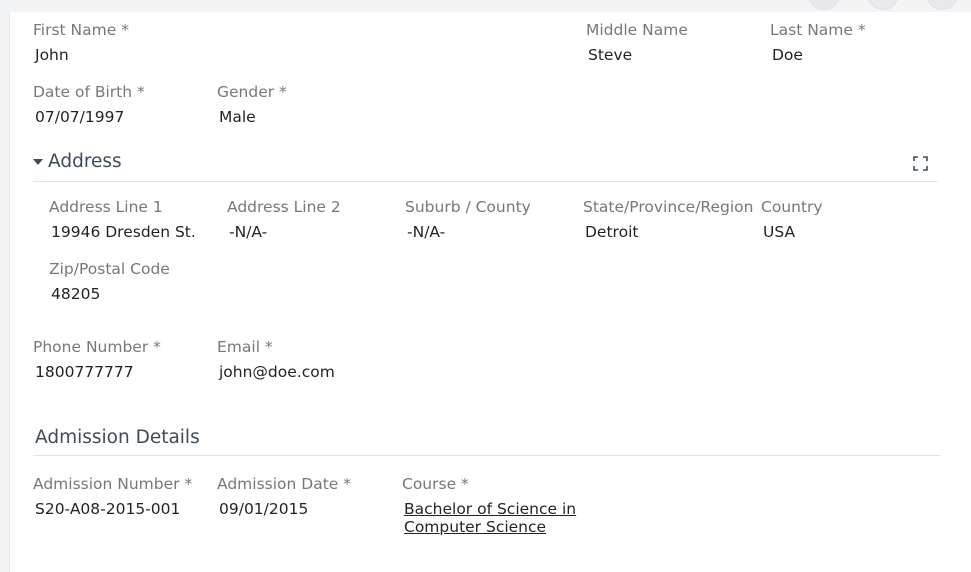 Image resolution: width=971 pixels, height=572 pixels. Describe the element at coordinates (84, 372) in the screenshot. I see `phone-value: 1800777777` at that location.